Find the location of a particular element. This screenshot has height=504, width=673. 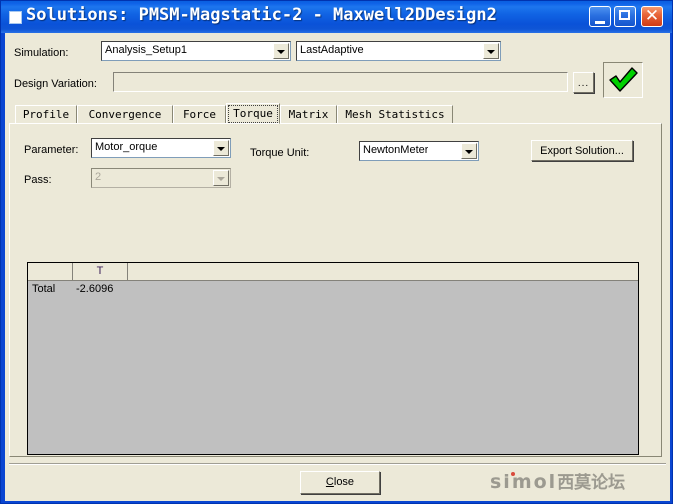

tab-force-label: Force is located at coordinates (199, 114).